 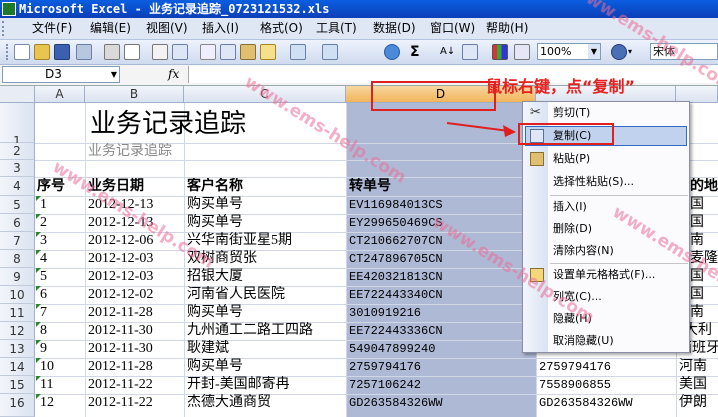 I want to click on annotation-arrow-shaft, so click(x=478, y=127).